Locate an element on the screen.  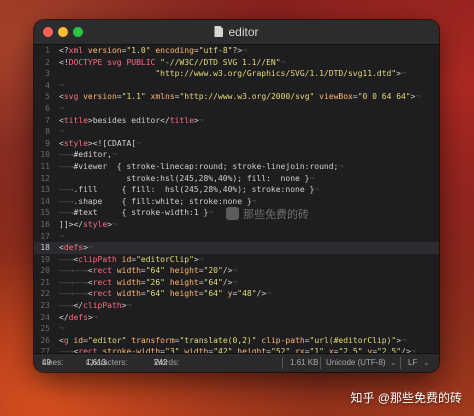
code-line: 4 ¬ is located at coordinates (236, 86).